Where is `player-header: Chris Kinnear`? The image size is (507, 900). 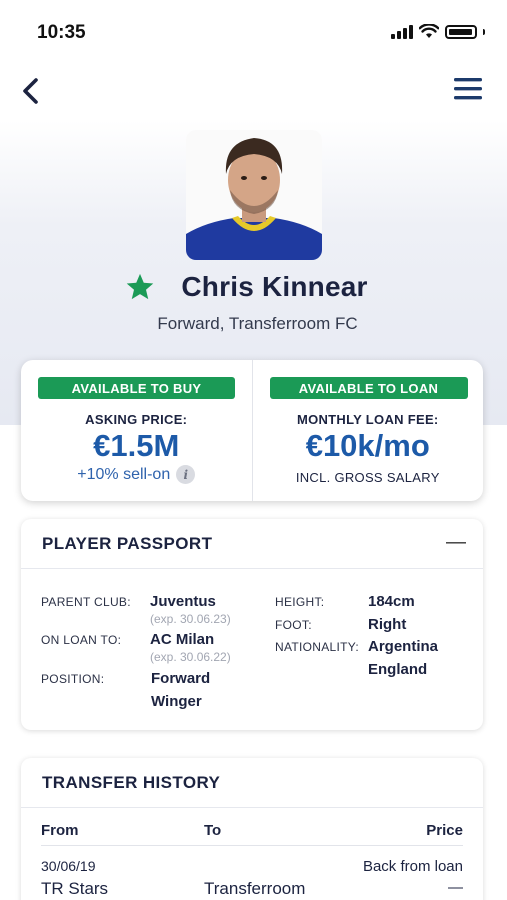 player-header: Chris Kinnear is located at coordinates (253, 287).